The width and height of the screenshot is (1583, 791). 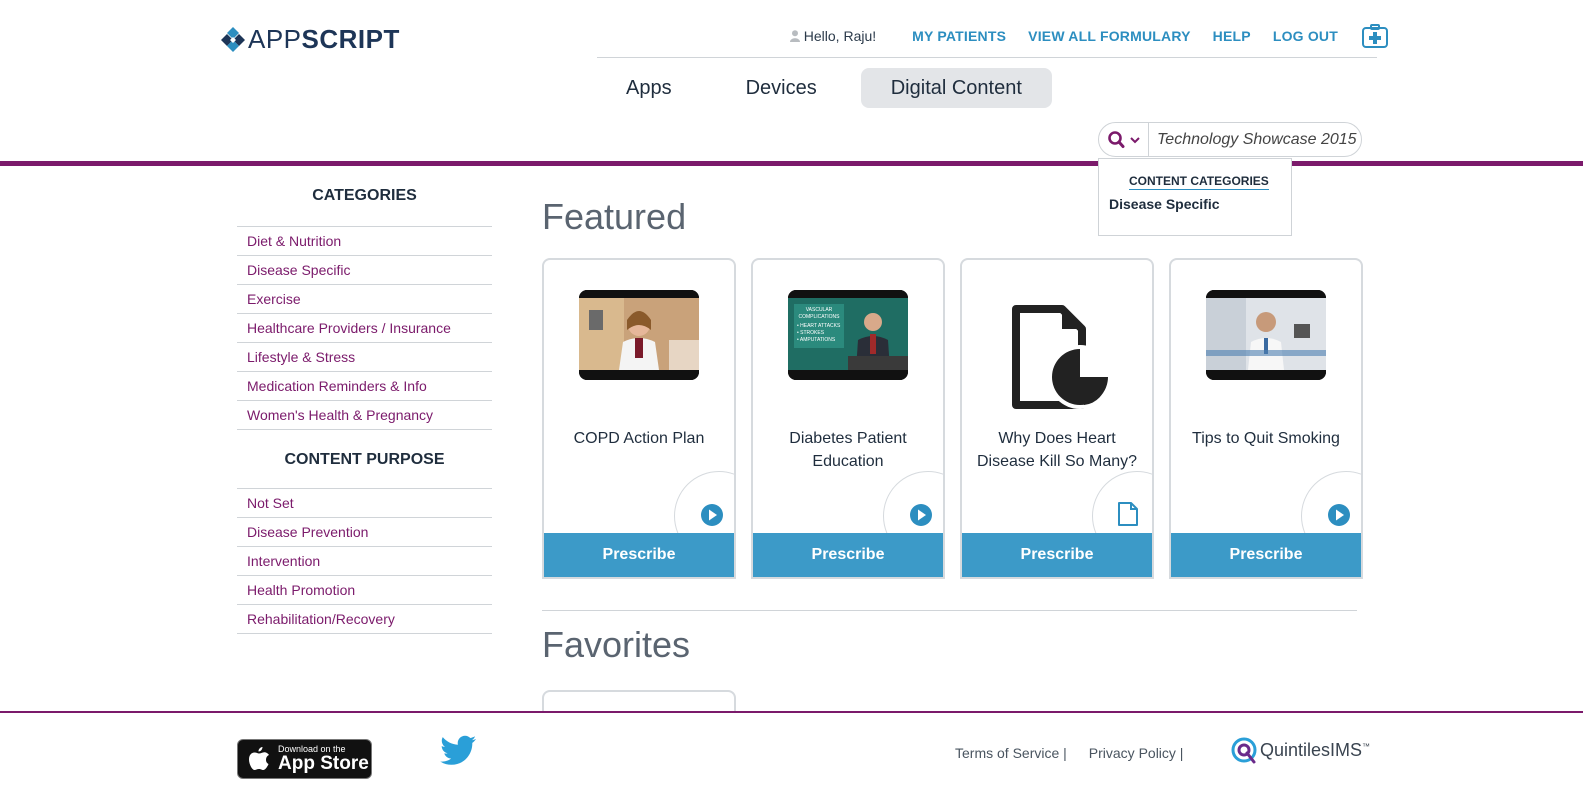 I want to click on help-link: HELP, so click(x=1232, y=36).